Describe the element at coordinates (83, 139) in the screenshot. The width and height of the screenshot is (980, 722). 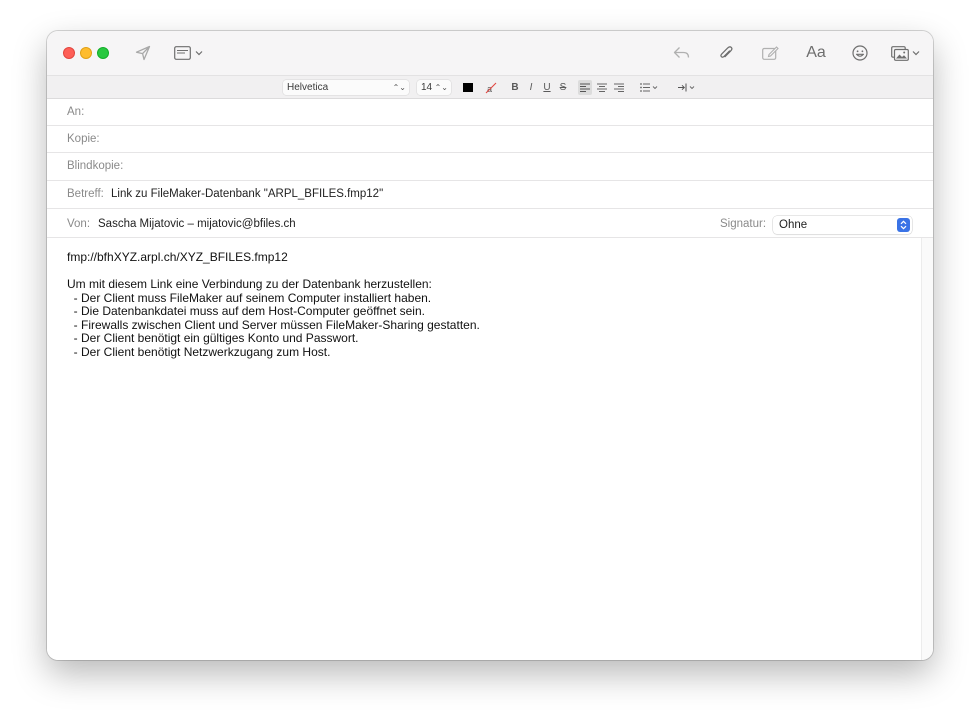
I see `cc-label: Kopie:` at that location.